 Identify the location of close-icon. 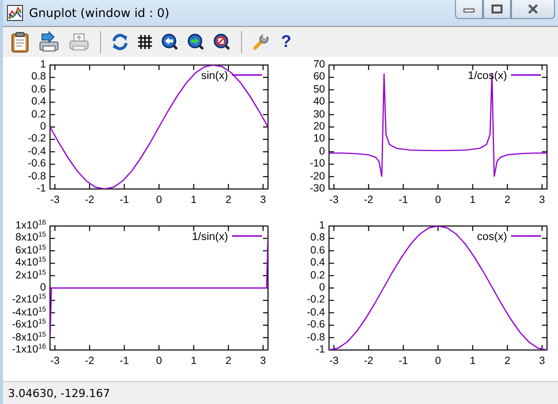
(533, 9).